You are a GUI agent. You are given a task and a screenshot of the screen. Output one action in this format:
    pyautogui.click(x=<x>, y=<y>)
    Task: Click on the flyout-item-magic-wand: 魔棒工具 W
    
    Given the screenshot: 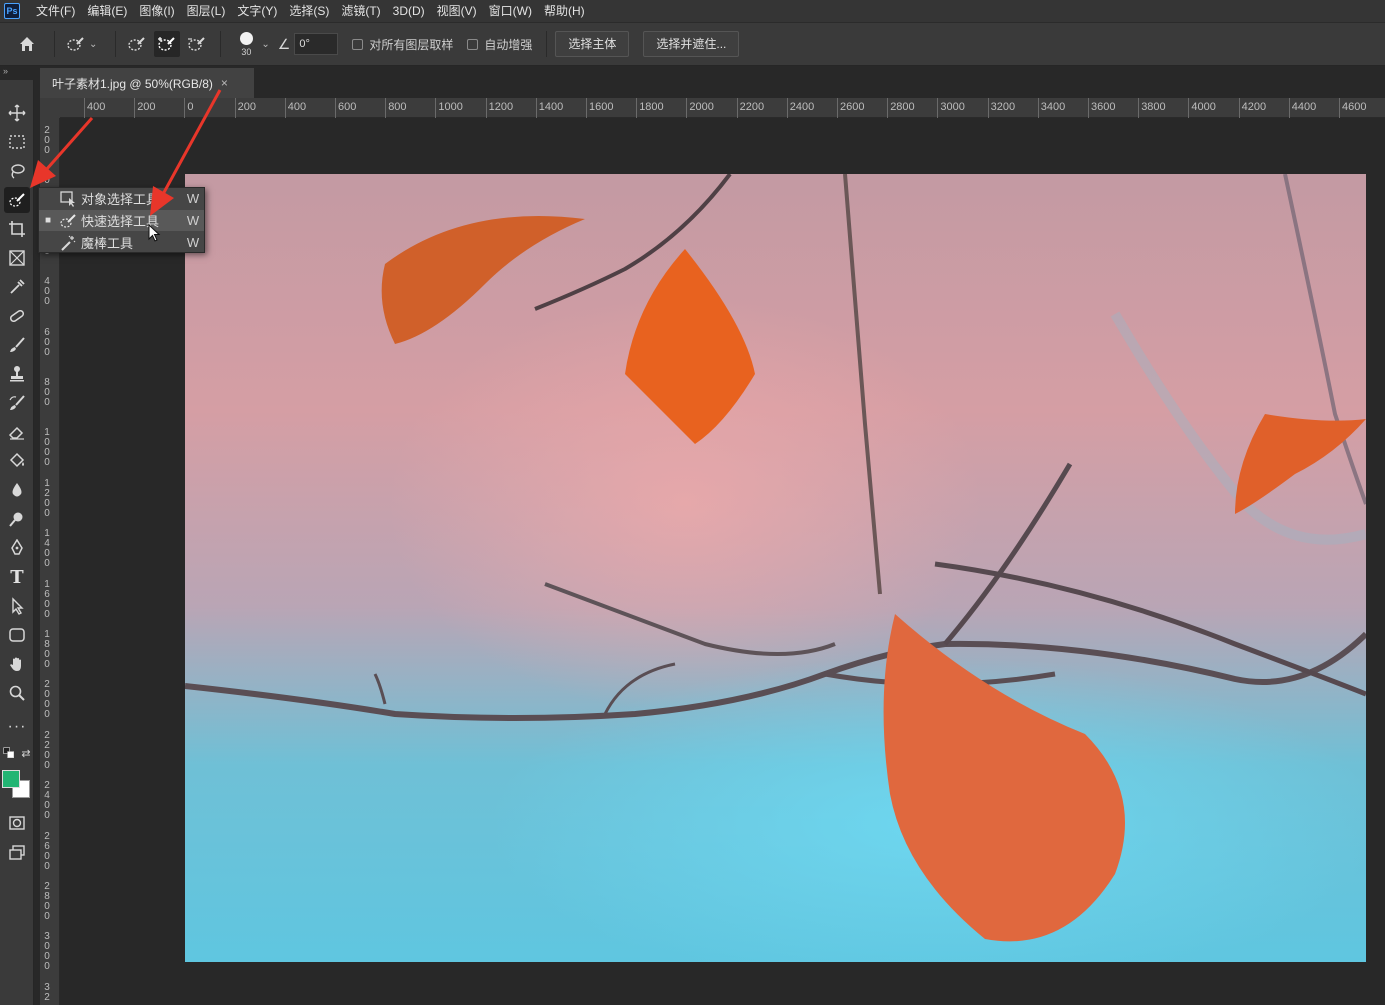 What is the action you would take?
    pyautogui.click(x=121, y=242)
    